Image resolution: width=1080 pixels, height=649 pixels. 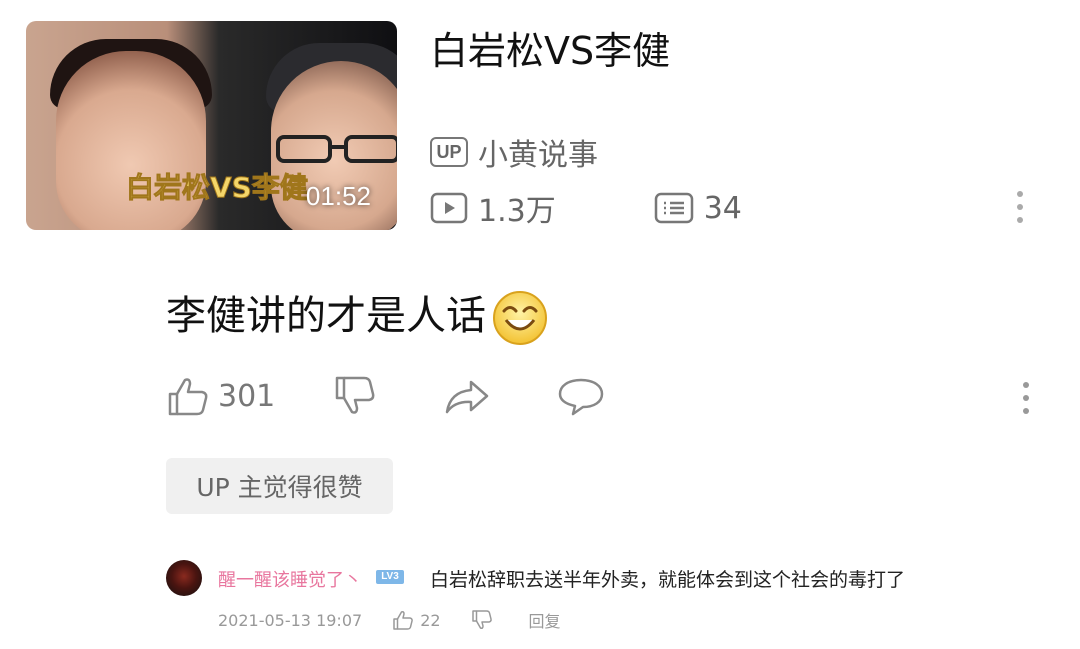 I want to click on reply-like-count: 22, so click(x=430, y=620).